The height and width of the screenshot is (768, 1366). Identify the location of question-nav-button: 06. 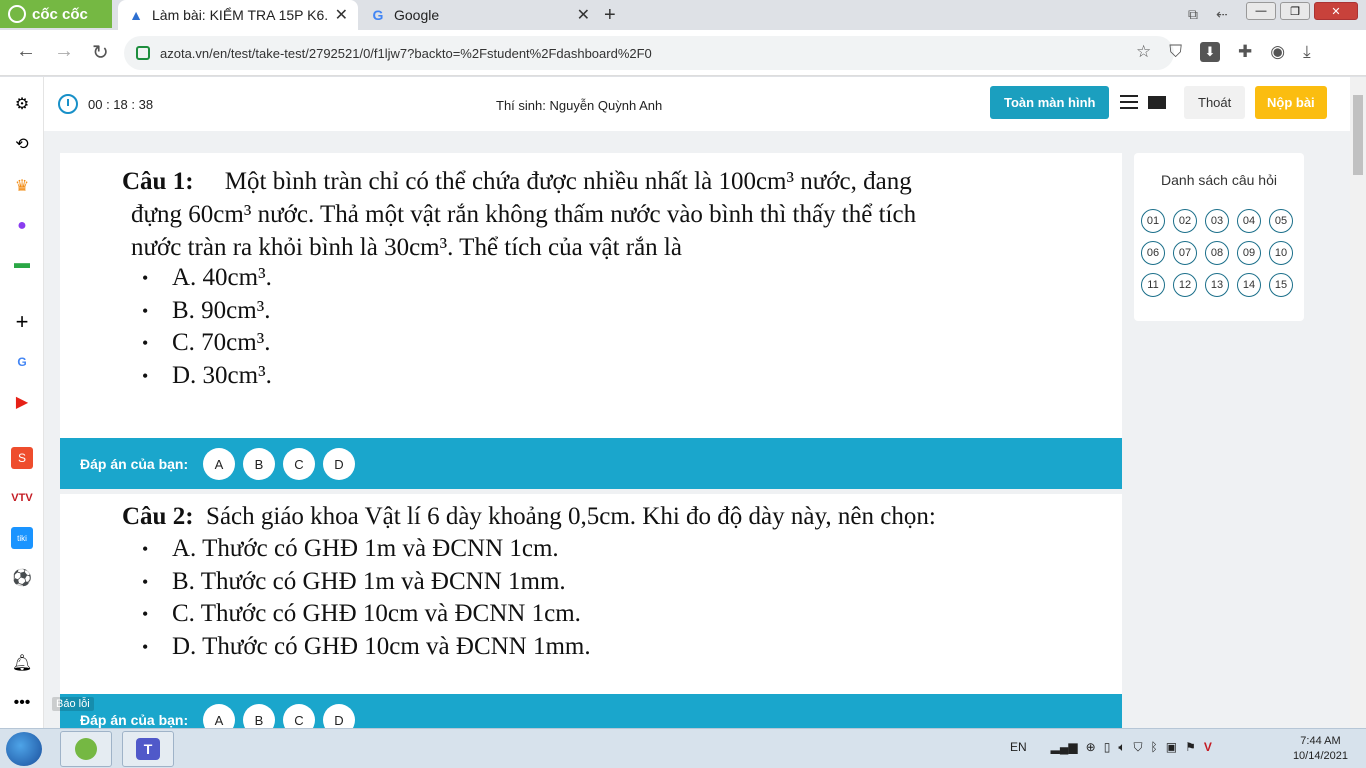
(1153, 253).